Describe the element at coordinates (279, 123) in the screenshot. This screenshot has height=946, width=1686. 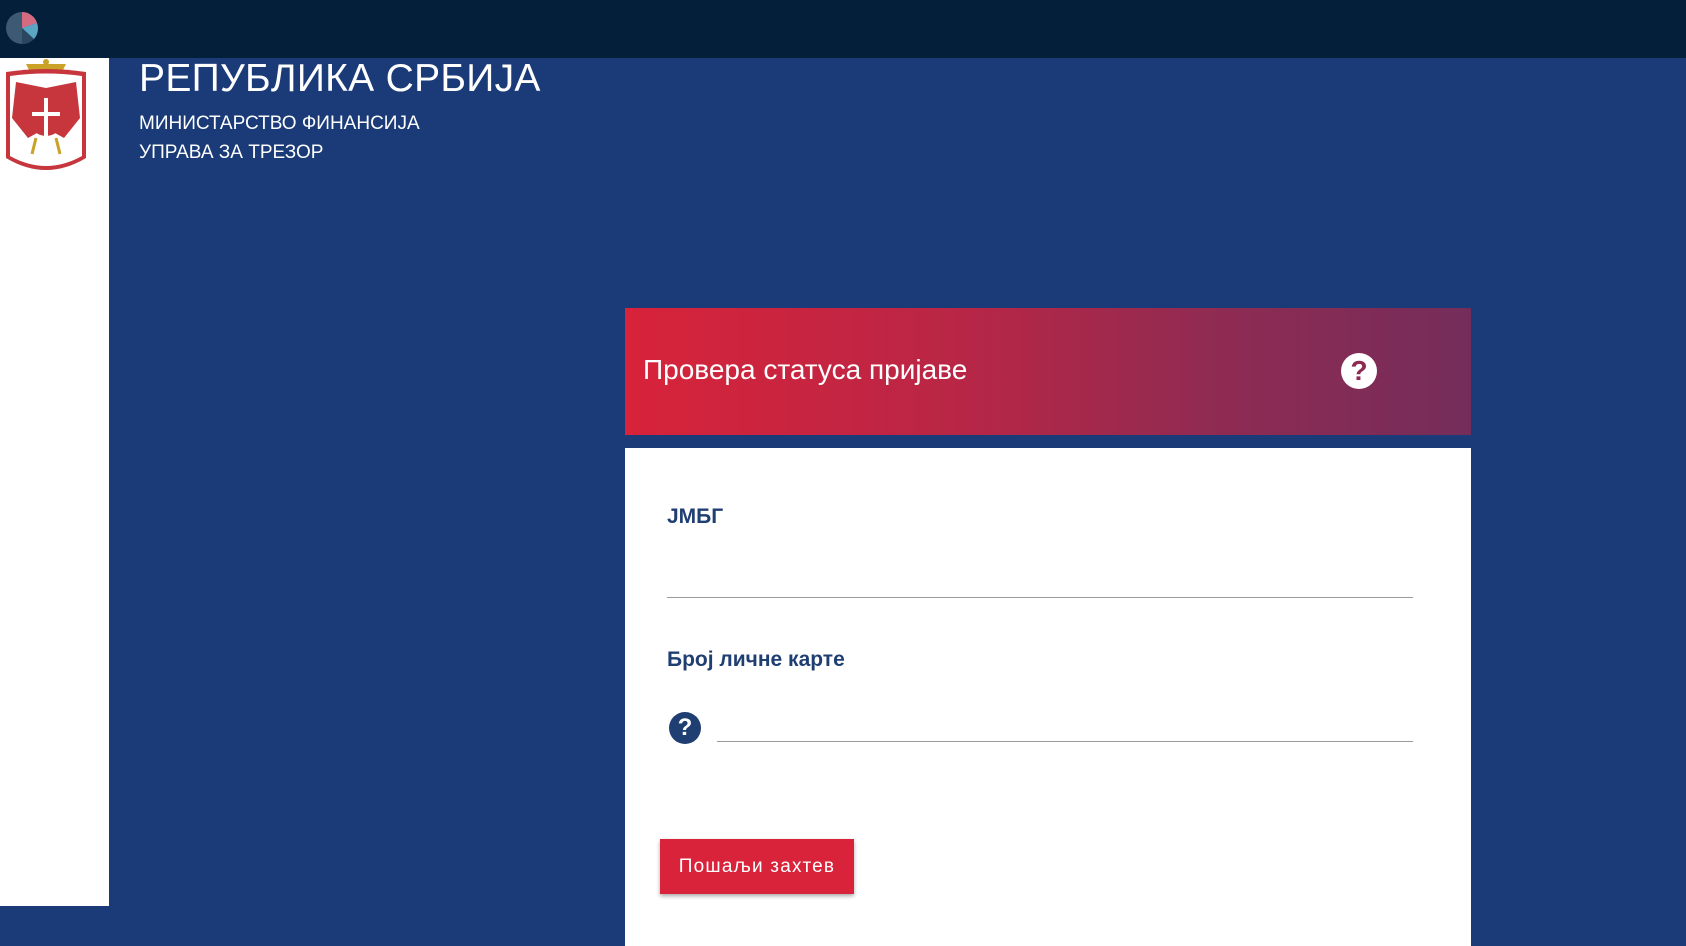
I see `ministry-subtitle: МИНИСТАРСТВО ФИНАНСИЈА` at that location.